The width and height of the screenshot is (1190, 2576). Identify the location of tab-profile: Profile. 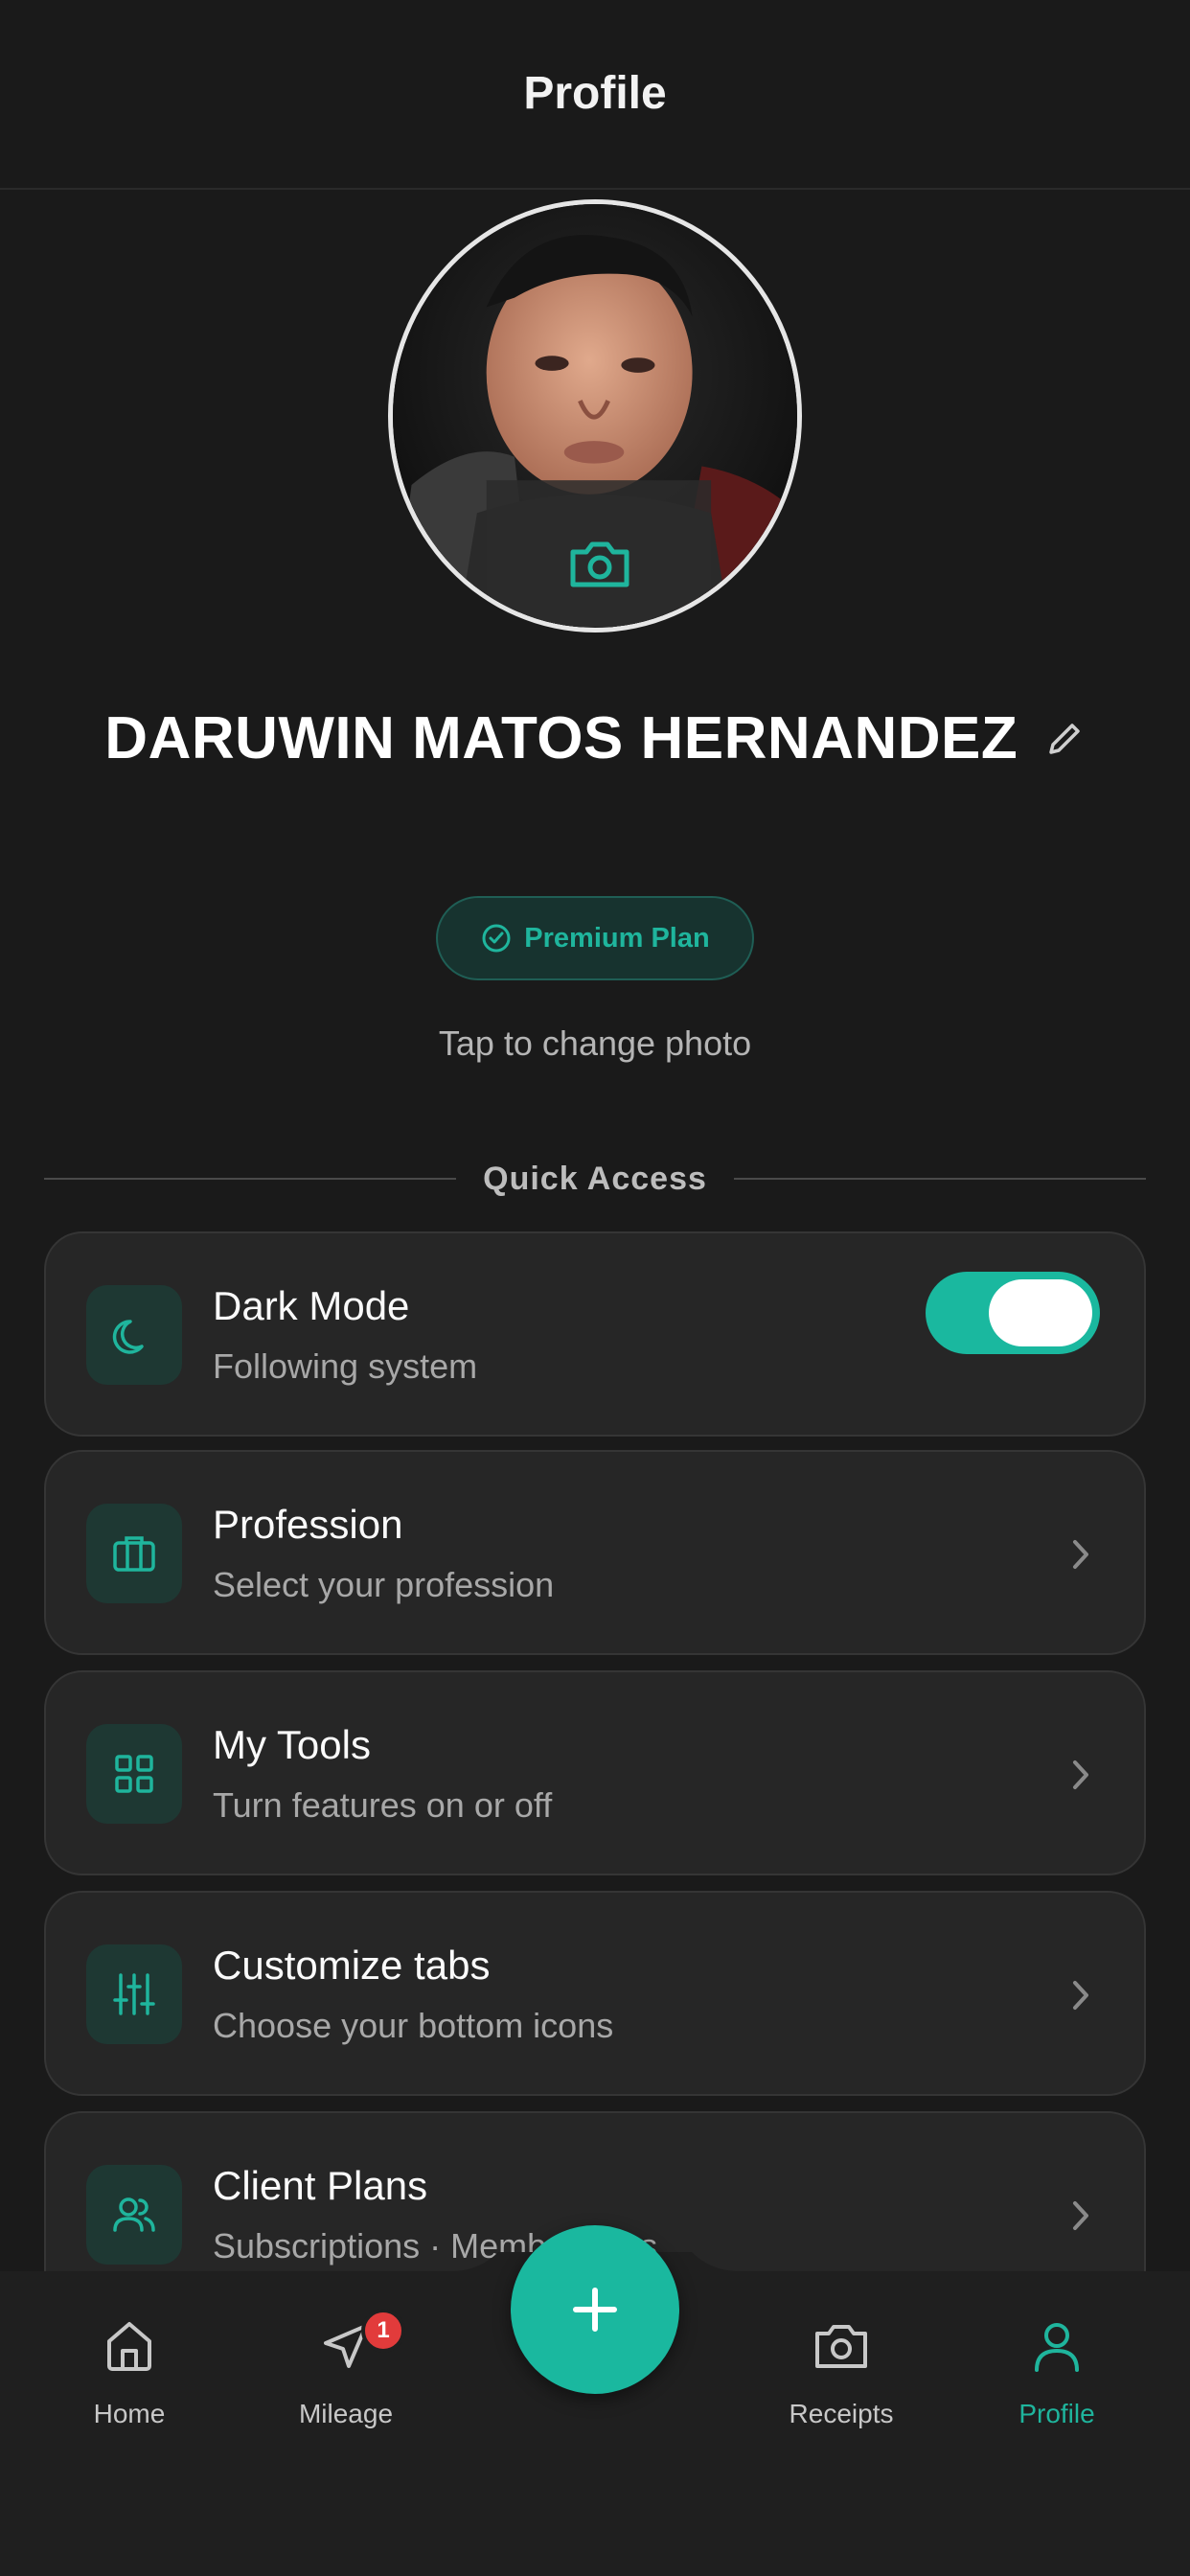
(1057, 2371).